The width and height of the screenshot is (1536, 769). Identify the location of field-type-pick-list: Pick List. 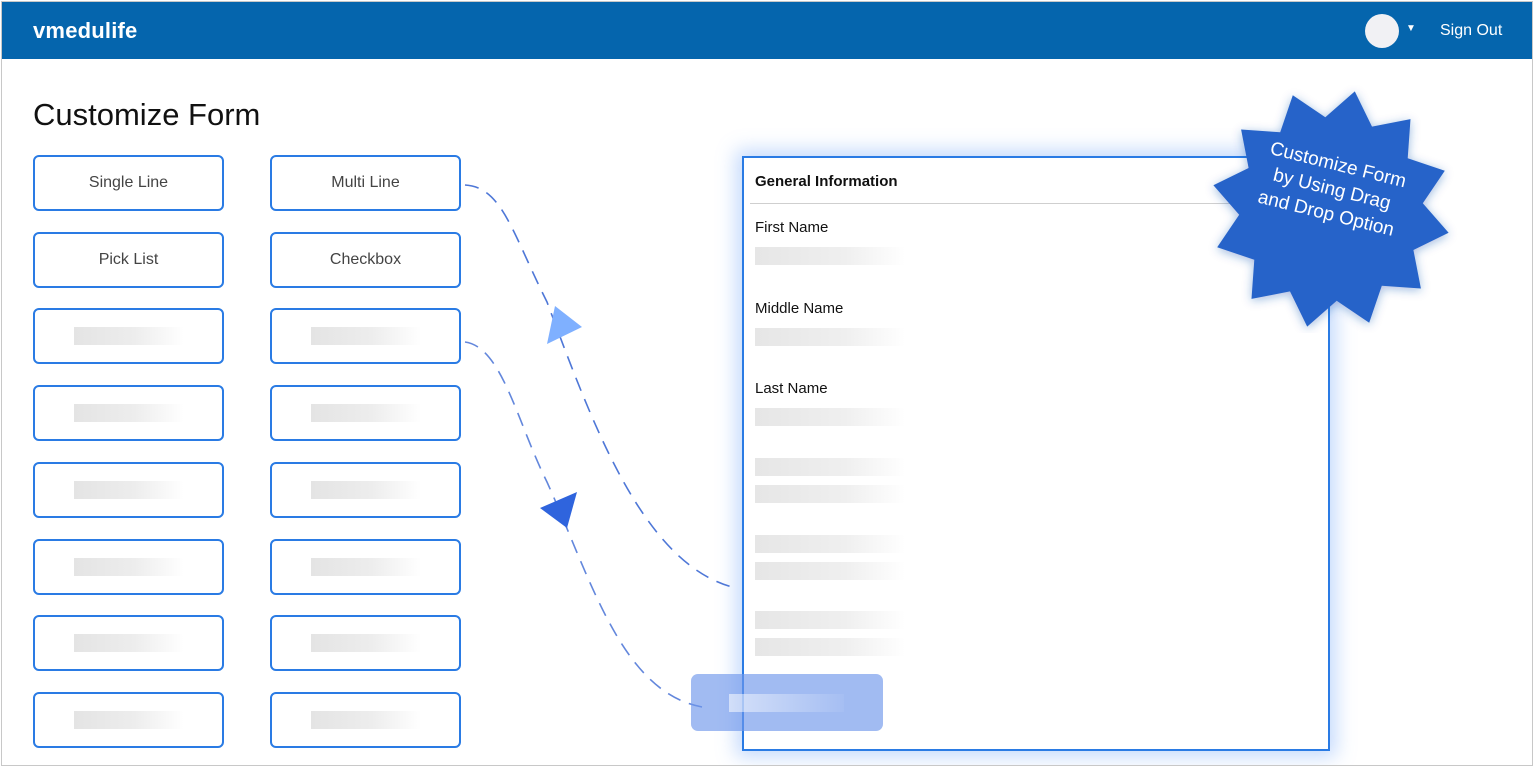
(128, 259).